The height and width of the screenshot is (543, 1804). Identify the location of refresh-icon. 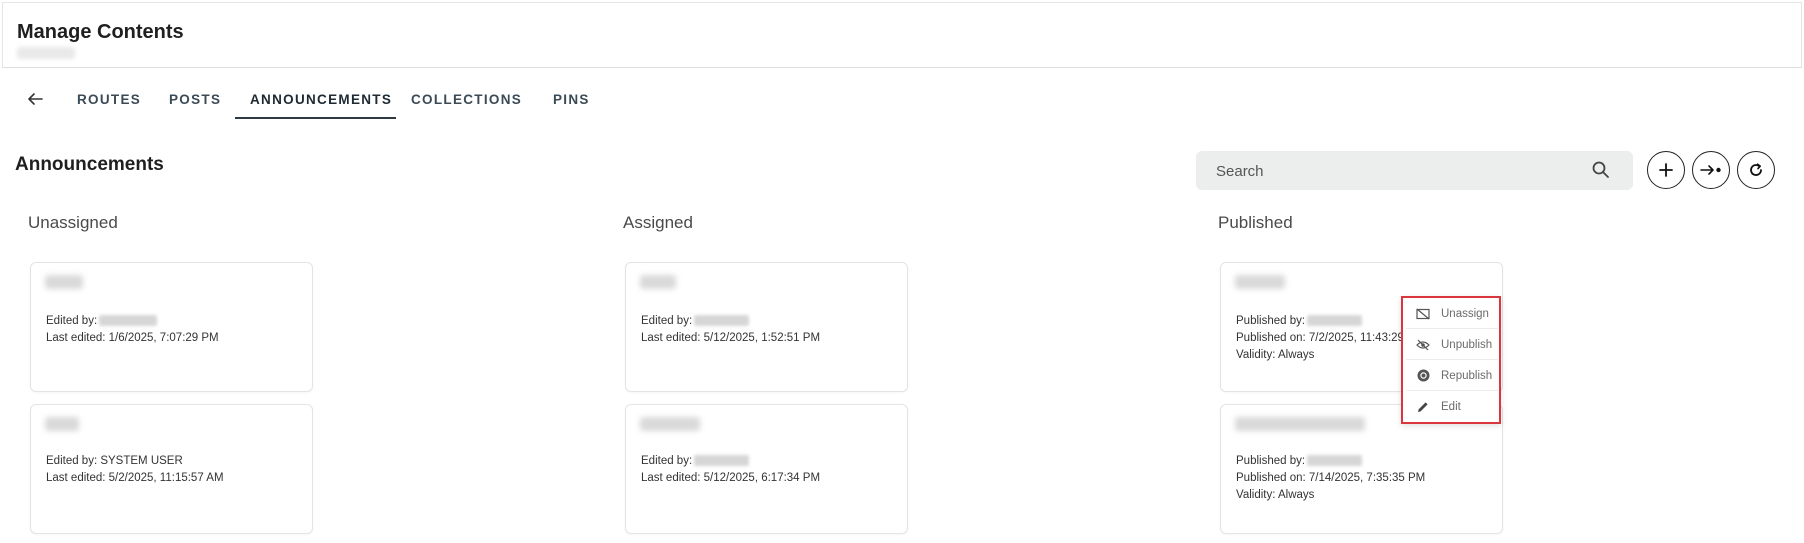
(1756, 169).